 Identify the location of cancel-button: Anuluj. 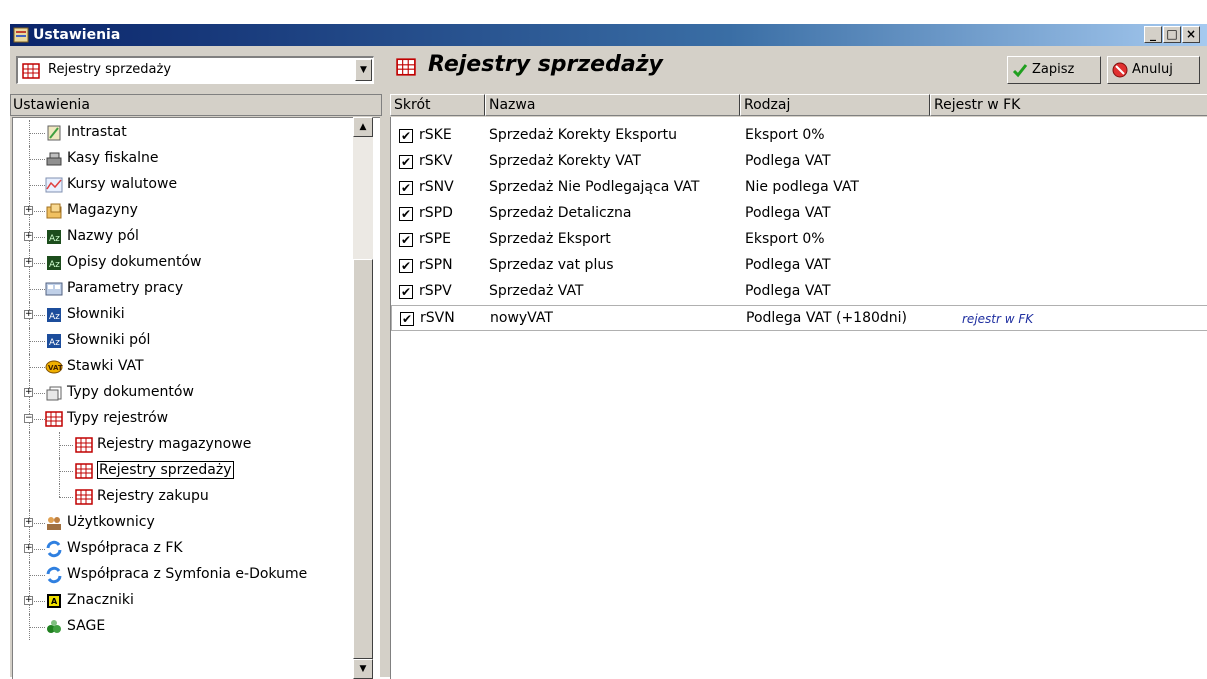
(1153, 70).